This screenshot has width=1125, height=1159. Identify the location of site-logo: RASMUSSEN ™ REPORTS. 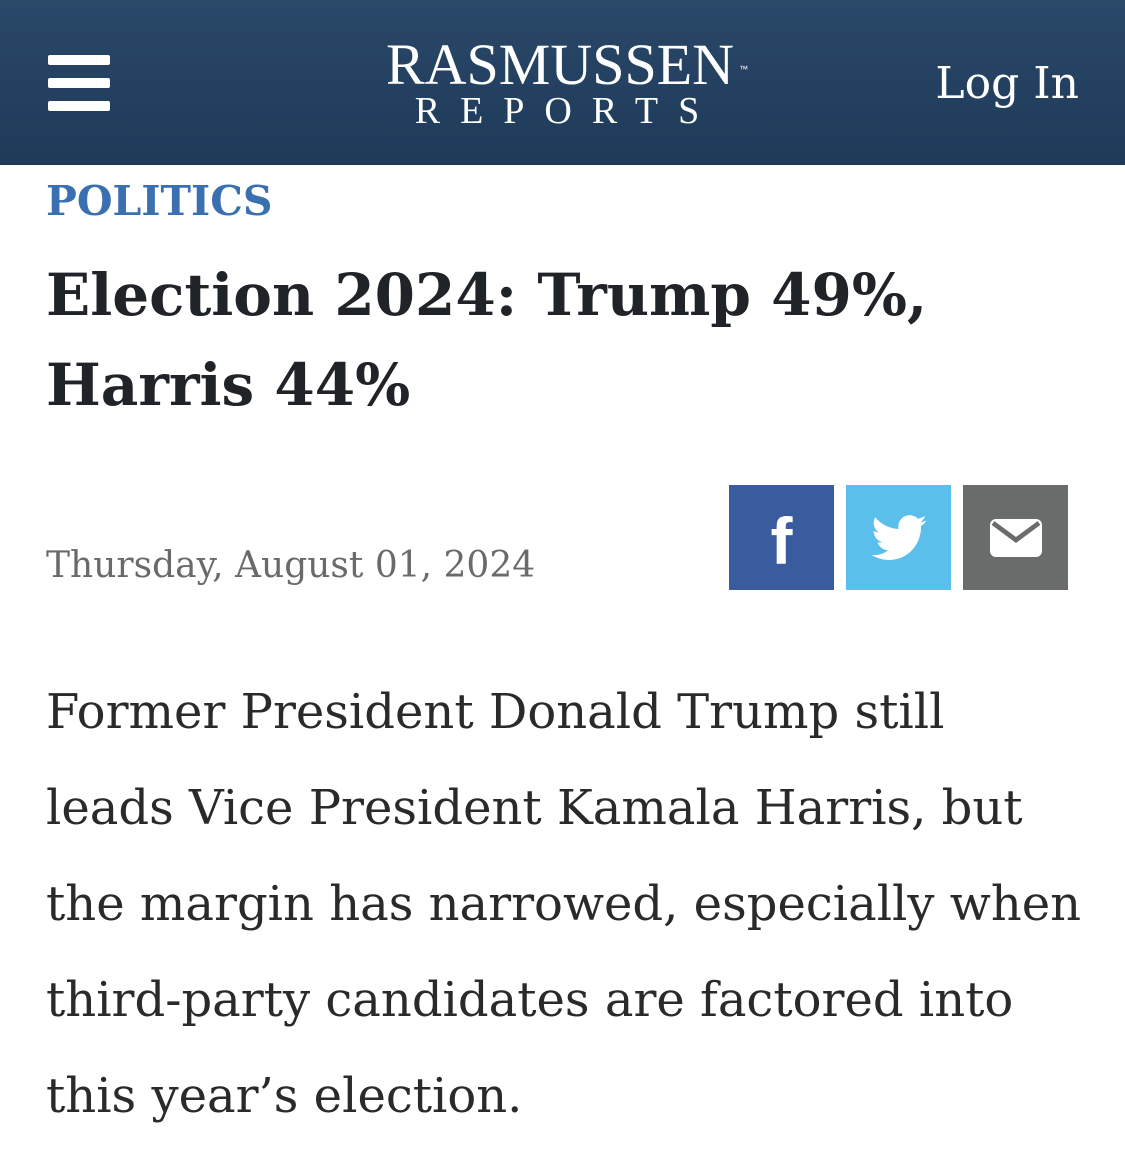
(564, 86).